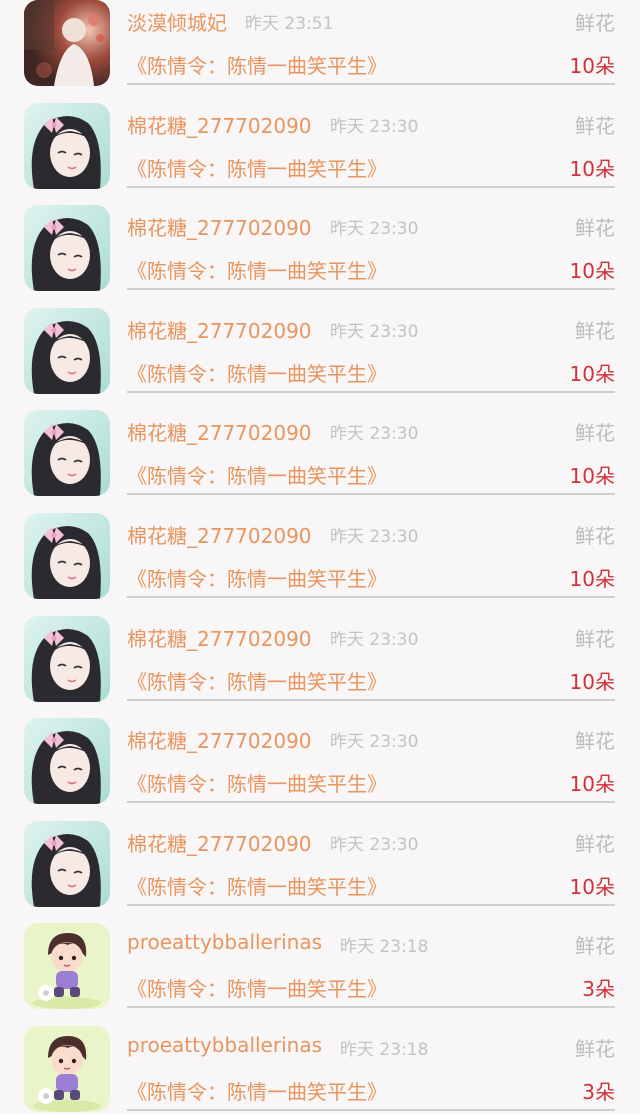  Describe the element at coordinates (177, 21) in the screenshot. I see `user-name: 淡漠倾城妃` at that location.